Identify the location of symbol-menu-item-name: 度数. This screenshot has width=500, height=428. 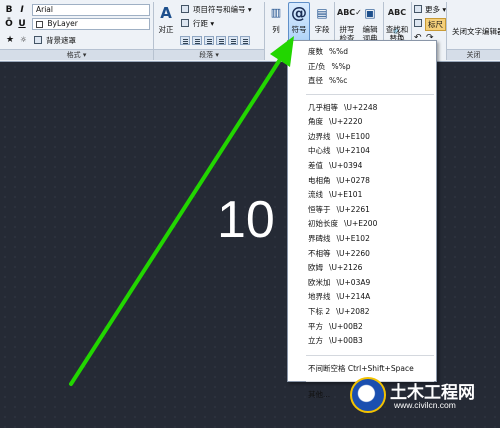
(315, 51).